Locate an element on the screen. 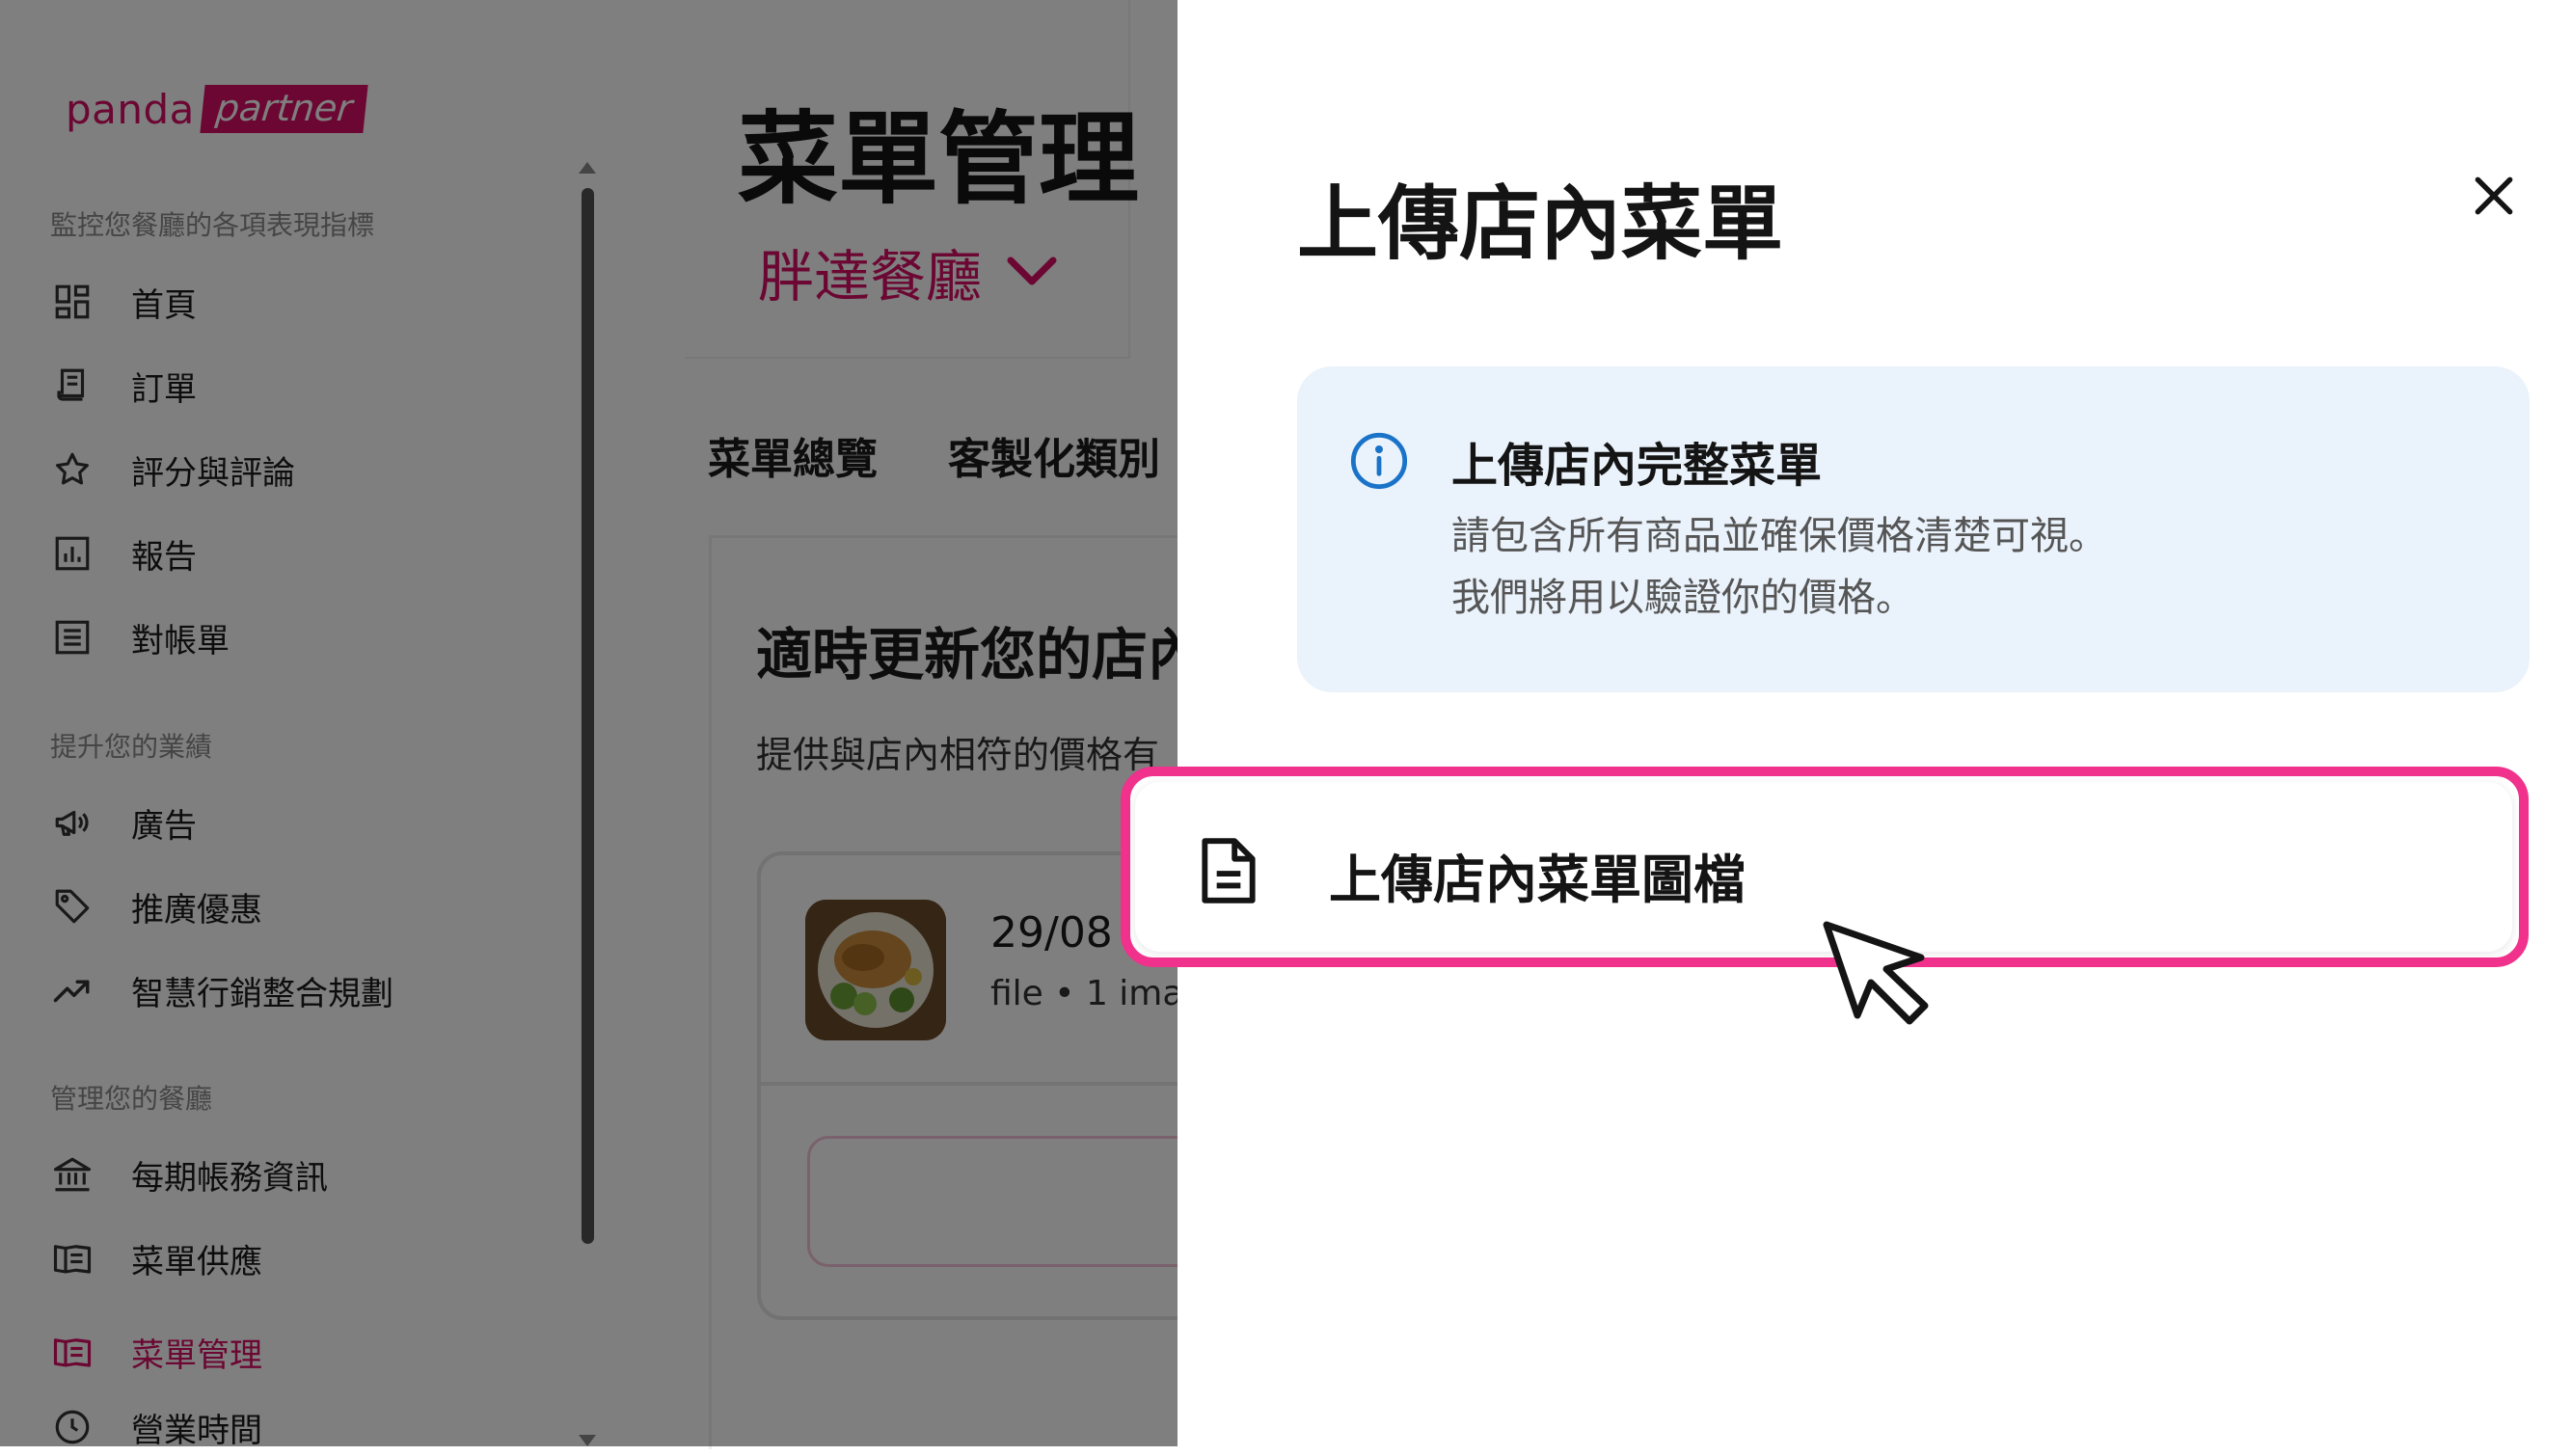 The width and height of the screenshot is (2572, 1456). info-line-2: 我們將用以驗證你的價格。 is located at coordinates (1683, 598).